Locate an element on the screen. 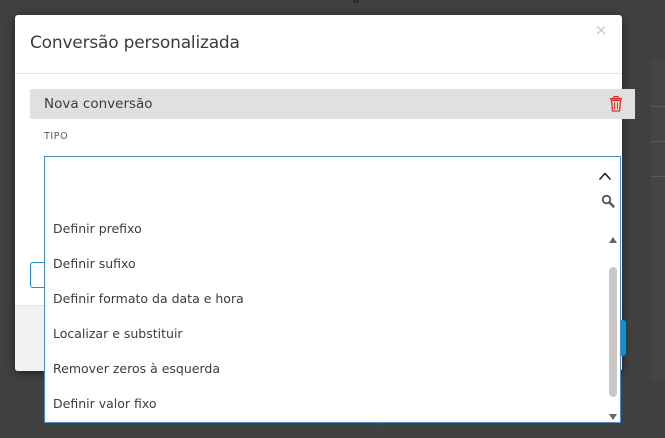  option-set-suffix: Definir sufixo is located at coordinates (325, 267).